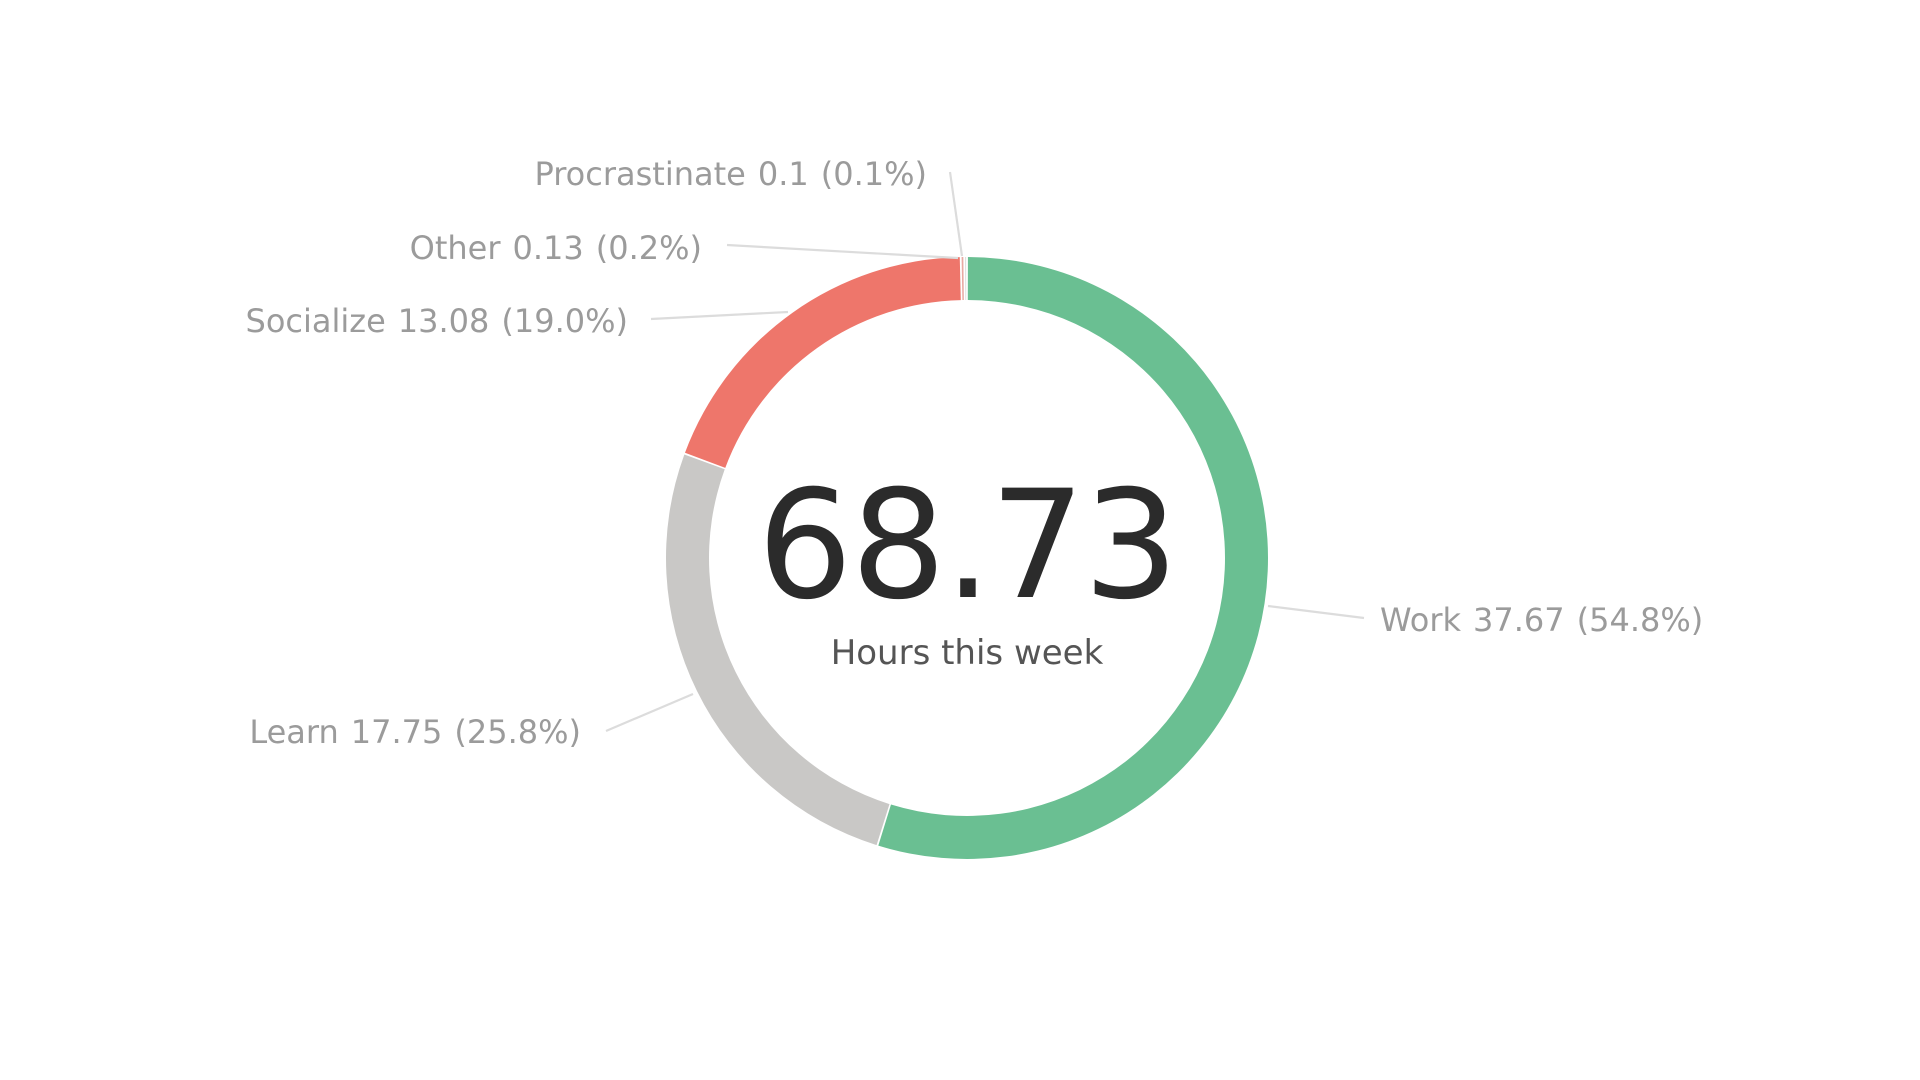  I want to click on center-caption: Hours this week, so click(967, 653).